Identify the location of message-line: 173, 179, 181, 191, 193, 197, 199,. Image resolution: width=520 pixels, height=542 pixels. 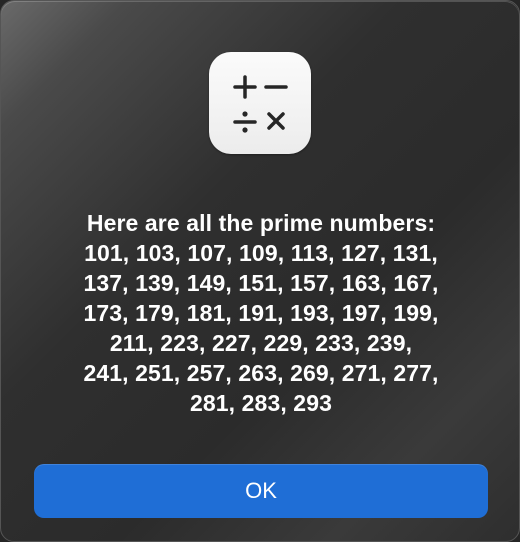
(261, 313).